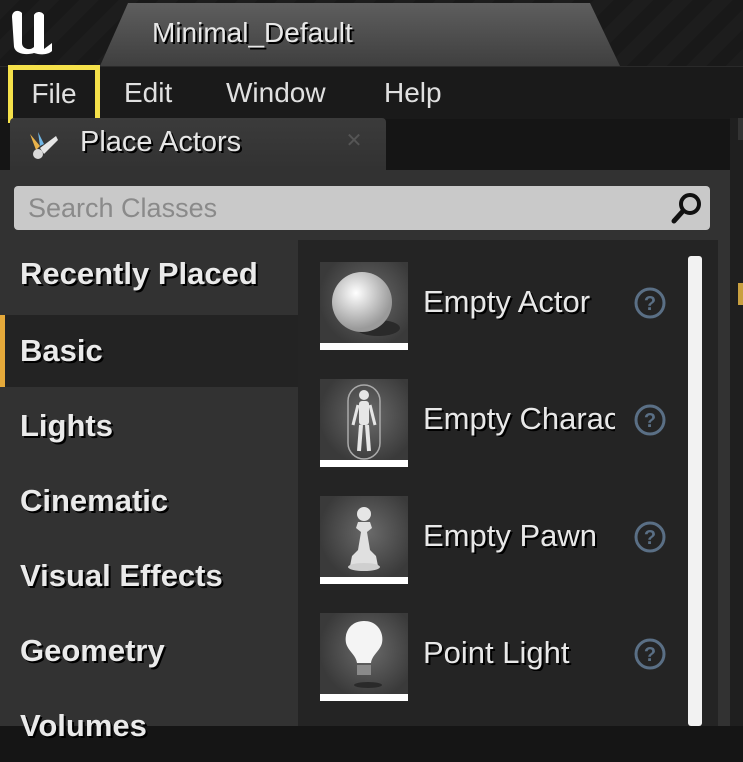  Describe the element at coordinates (736, 422) in the screenshot. I see `adjacent-panel-edge` at that location.